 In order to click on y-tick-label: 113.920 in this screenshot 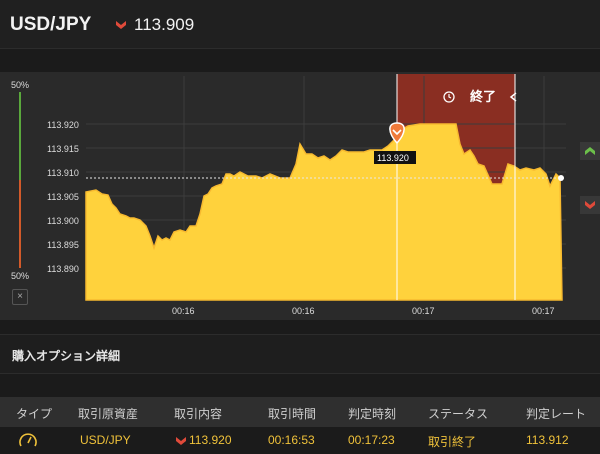, I will do `click(63, 125)`.